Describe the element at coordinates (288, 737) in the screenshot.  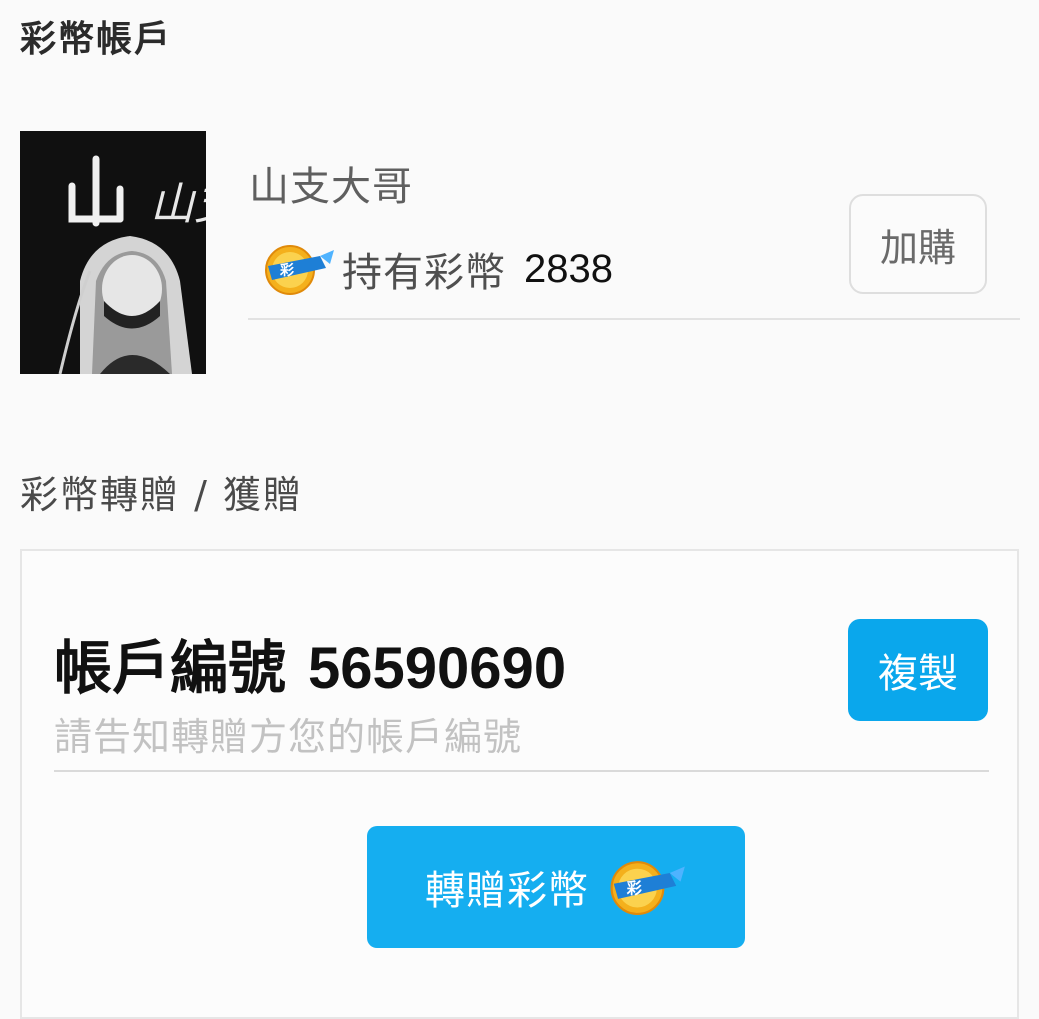
I see `account-hint: 請告知轉贈方您的帳戶編號` at that location.